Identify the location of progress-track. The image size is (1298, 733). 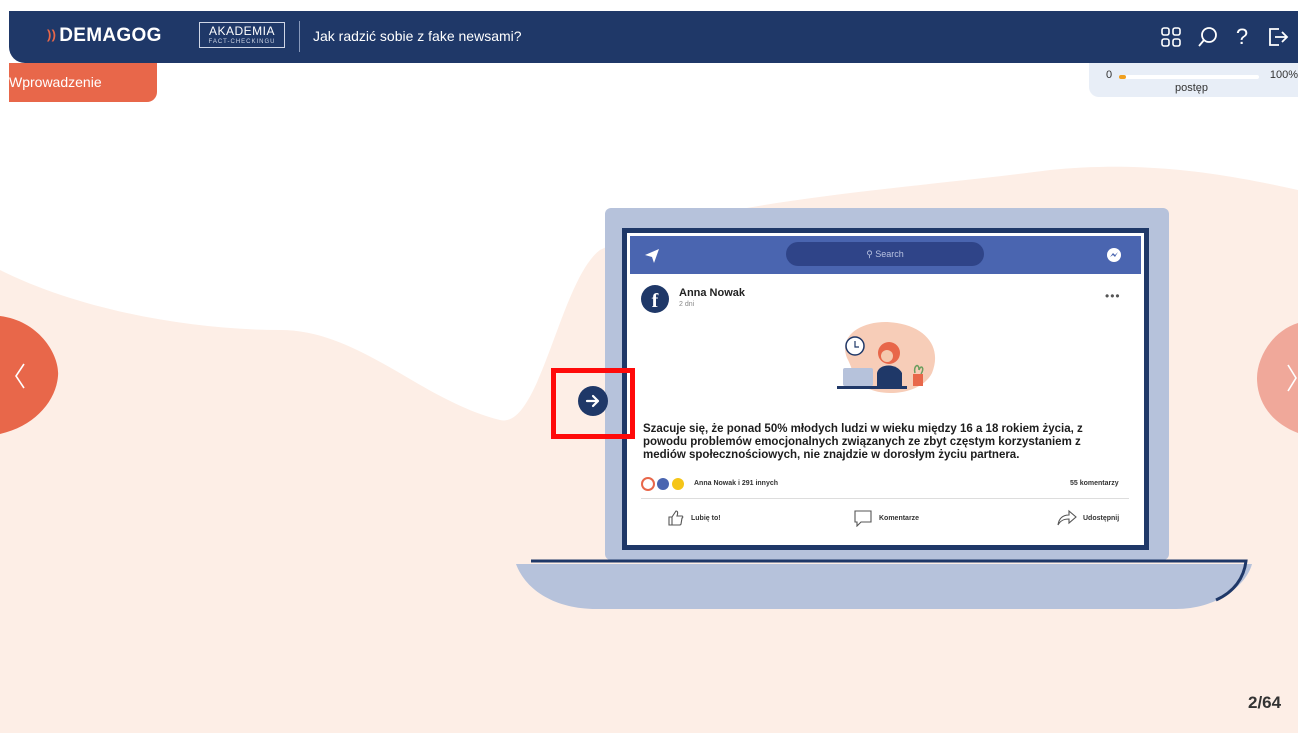
(1189, 77).